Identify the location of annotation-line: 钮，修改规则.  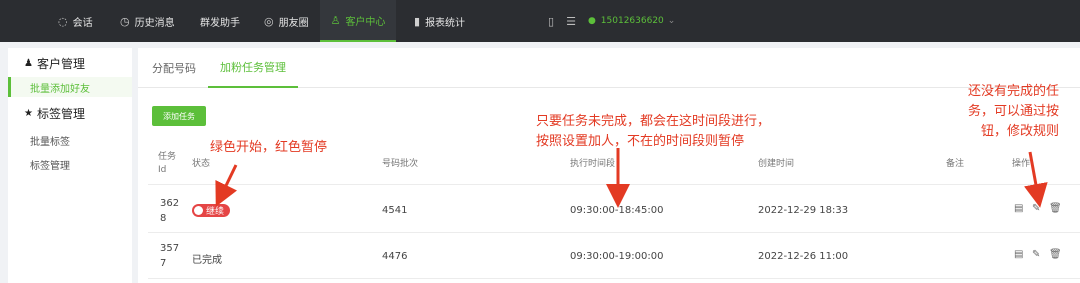
(1020, 131).